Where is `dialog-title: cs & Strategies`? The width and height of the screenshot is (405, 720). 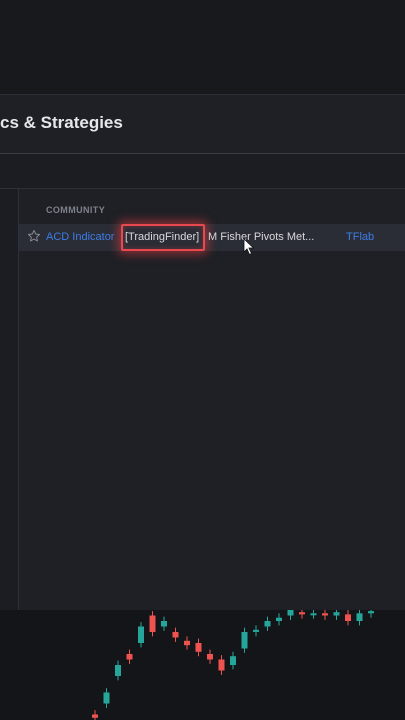 dialog-title: cs & Strategies is located at coordinates (61, 122).